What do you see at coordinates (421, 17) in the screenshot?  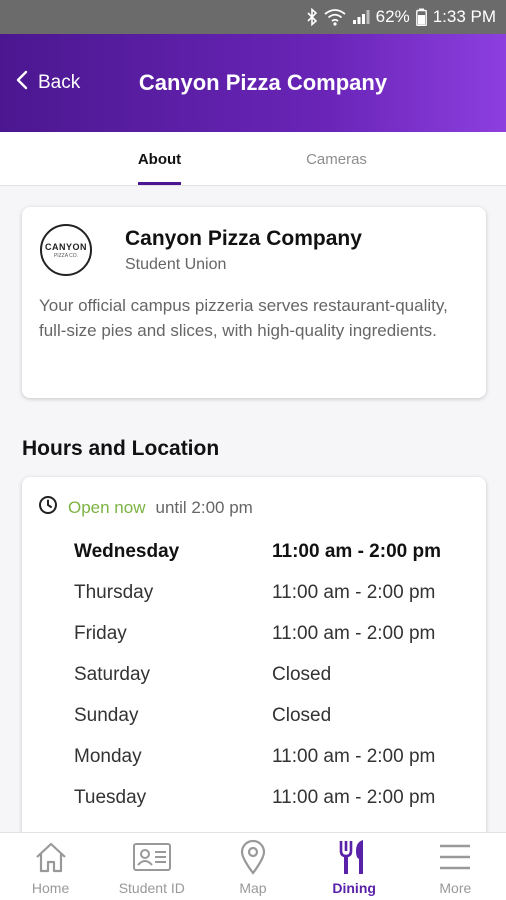 I see `battery-icon` at bounding box center [421, 17].